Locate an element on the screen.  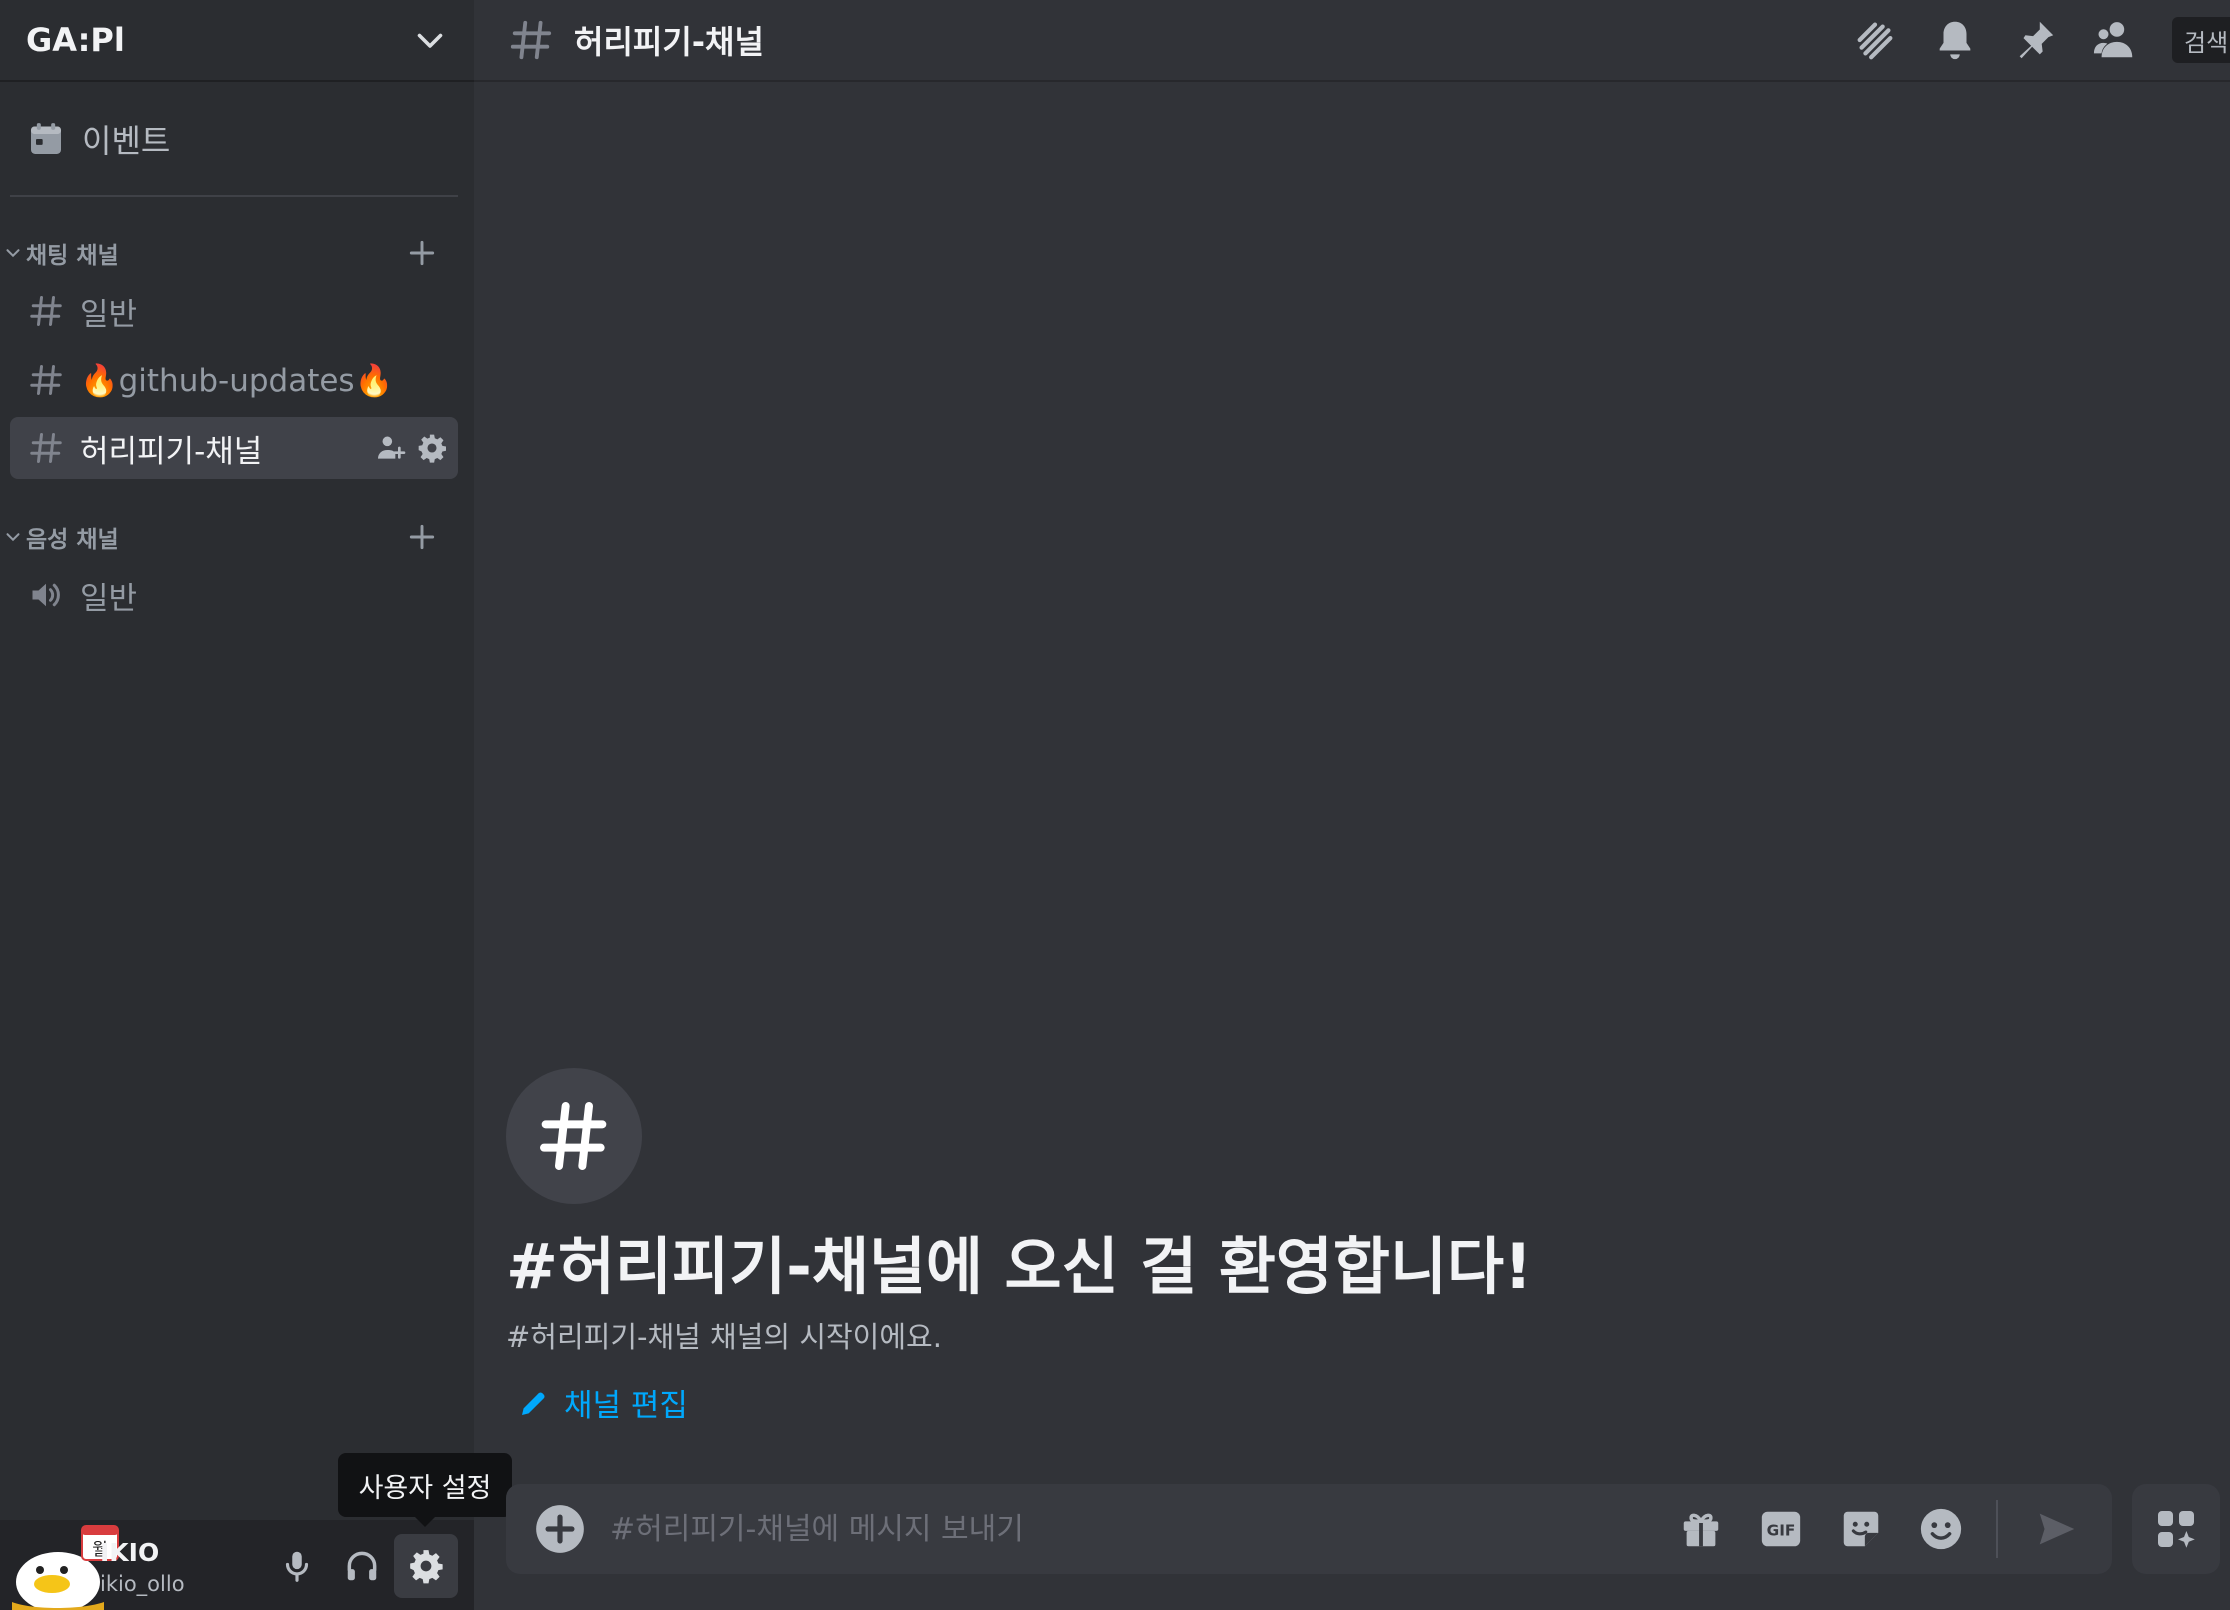
add-attachment-icon is located at coordinates (560, 1529).